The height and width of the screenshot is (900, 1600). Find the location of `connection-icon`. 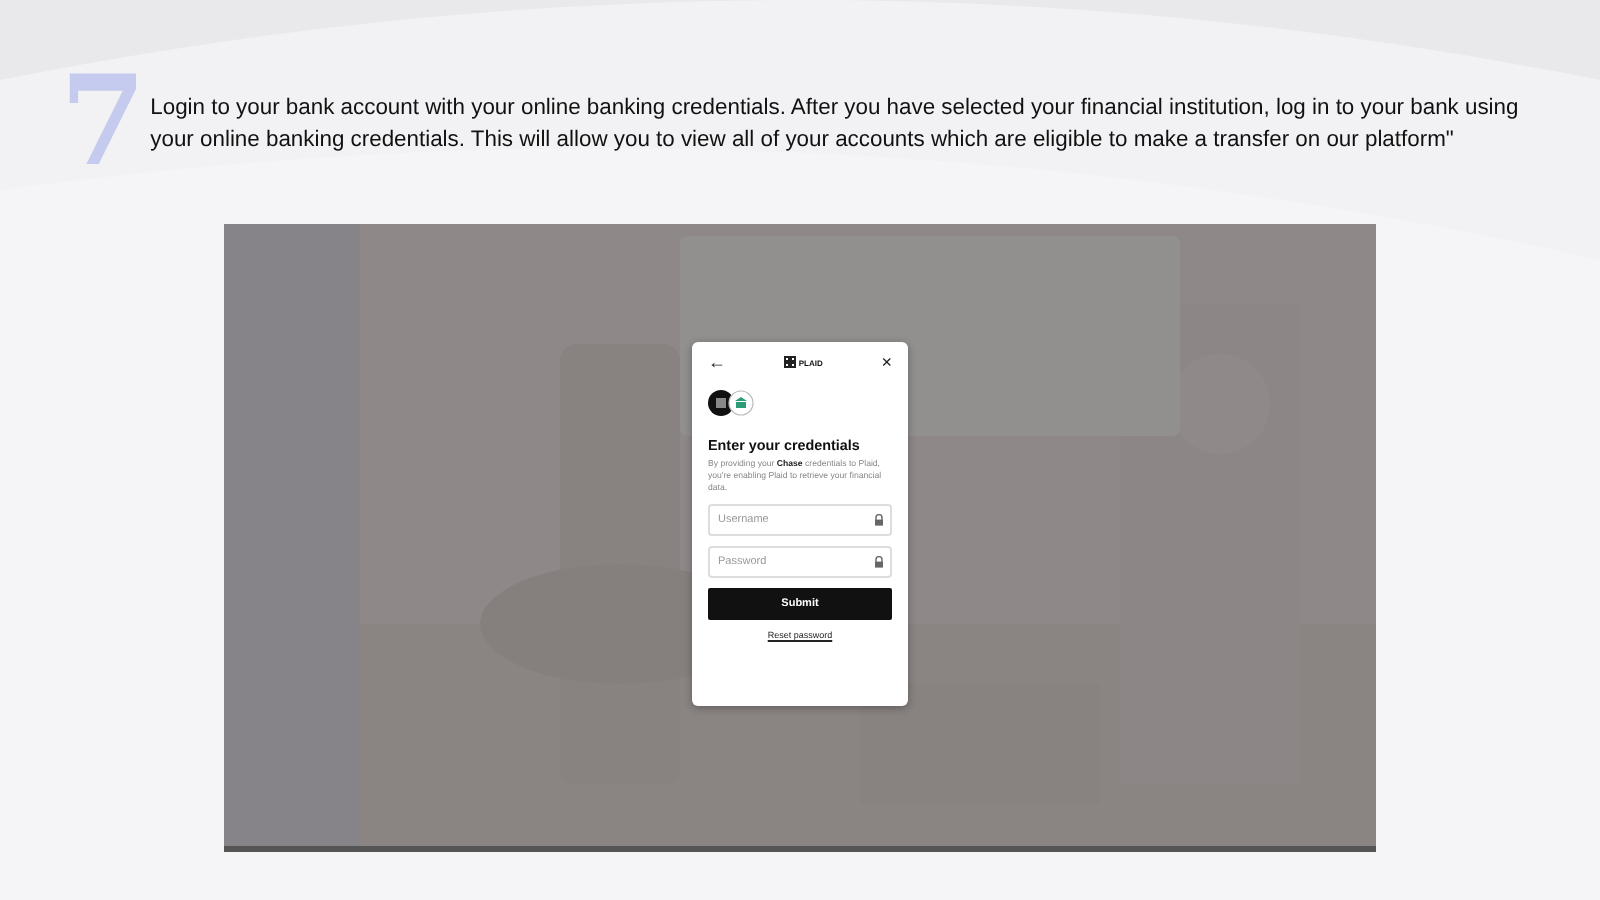

connection-icon is located at coordinates (732, 403).